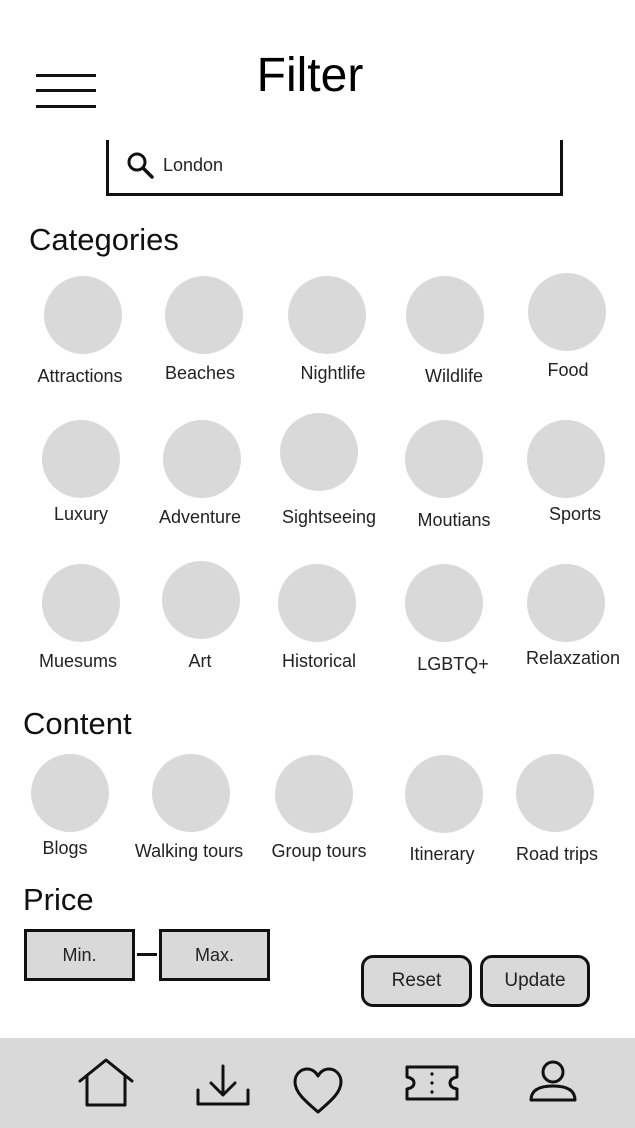  Describe the element at coordinates (454, 520) in the screenshot. I see `category-label: Moutians` at that location.